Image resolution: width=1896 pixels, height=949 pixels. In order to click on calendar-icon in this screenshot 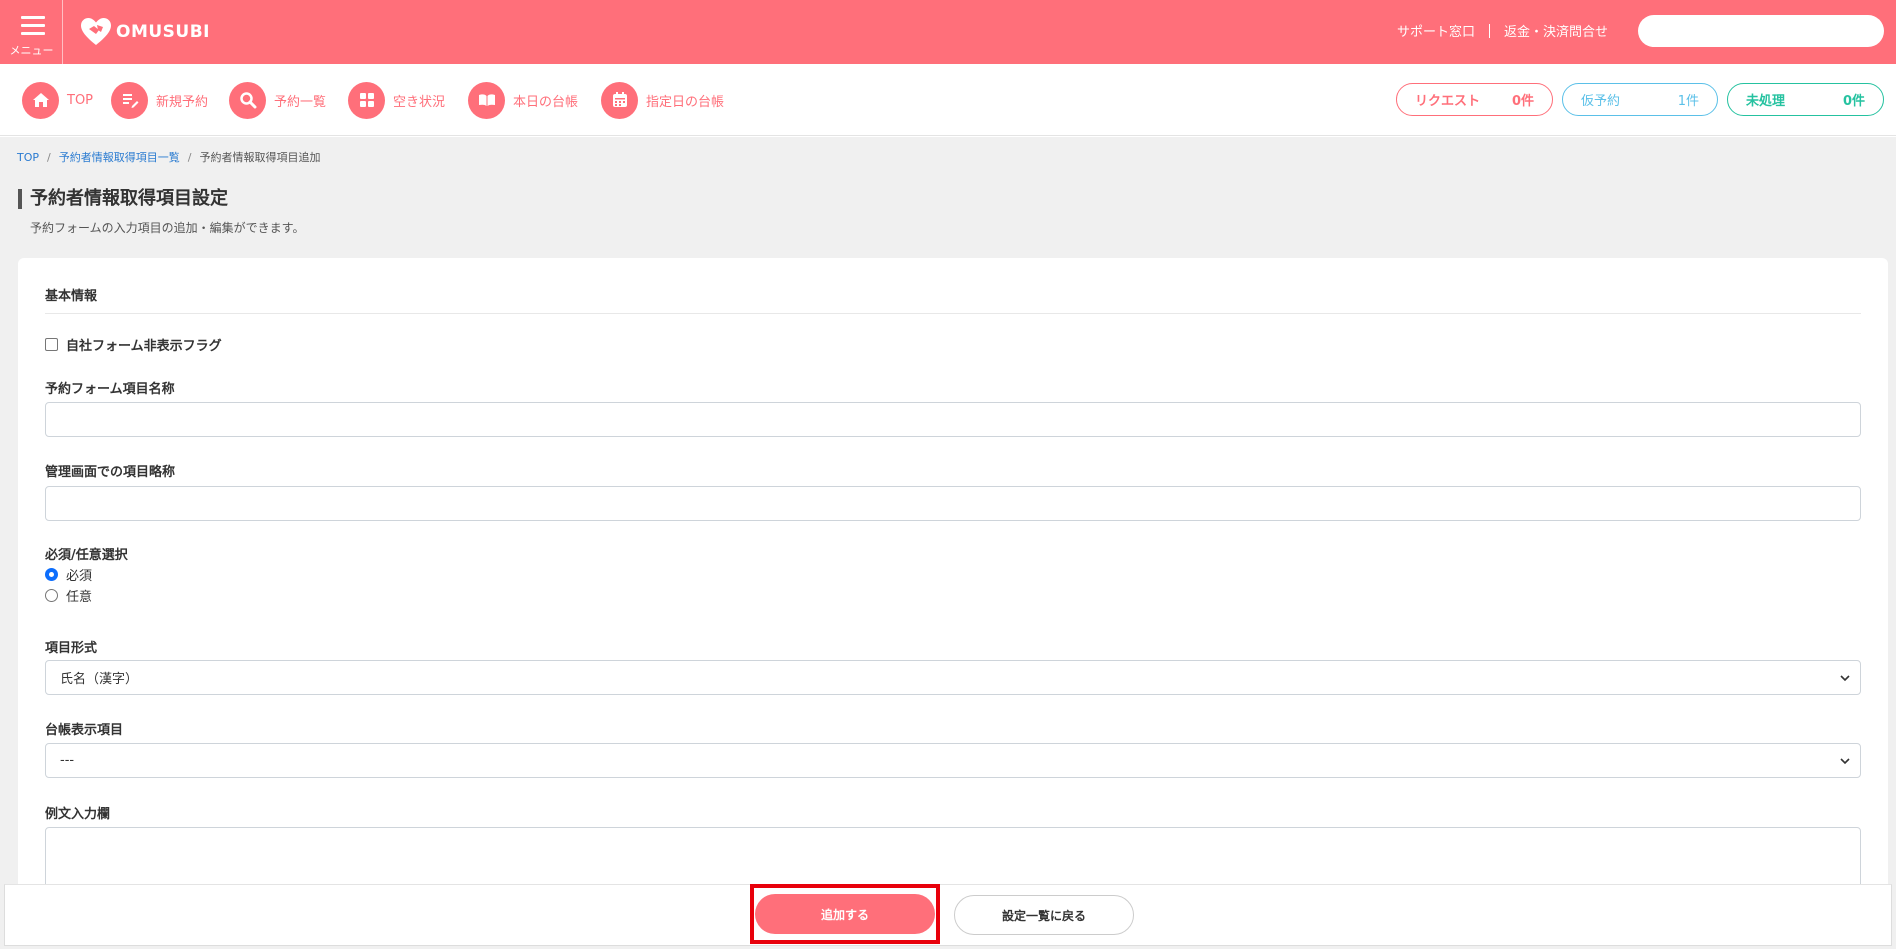, I will do `click(619, 100)`.